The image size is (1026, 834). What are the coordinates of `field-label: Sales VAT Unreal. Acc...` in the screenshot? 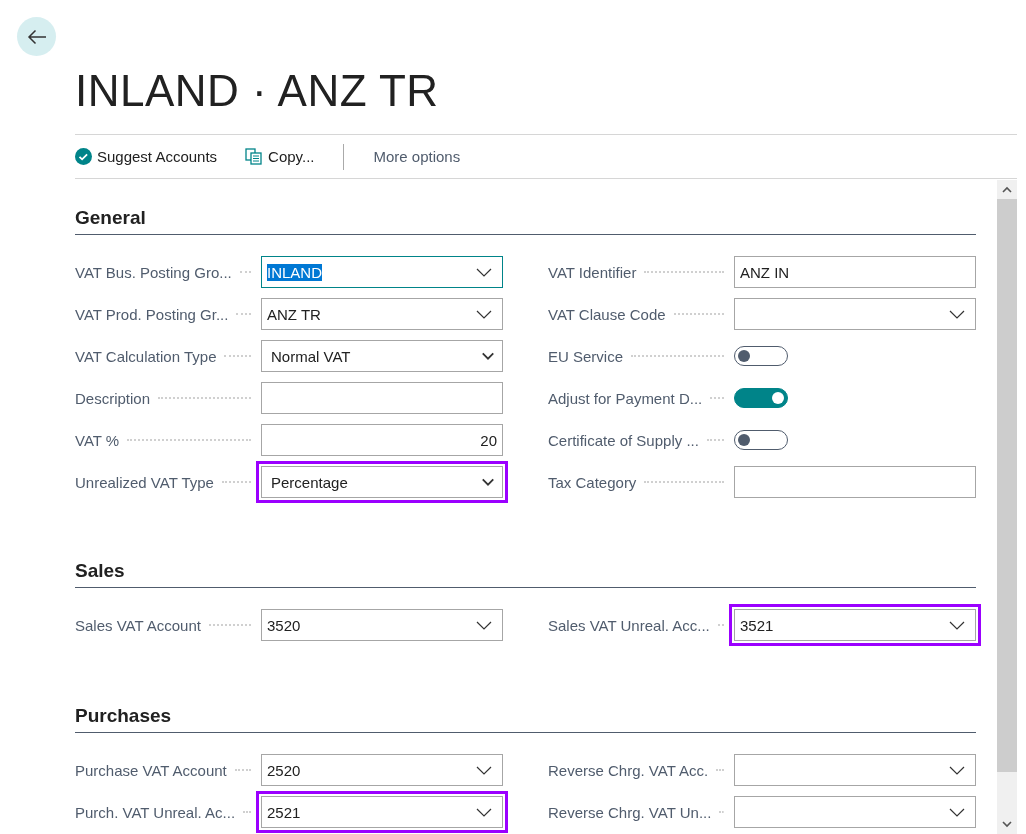 It's located at (629, 625).